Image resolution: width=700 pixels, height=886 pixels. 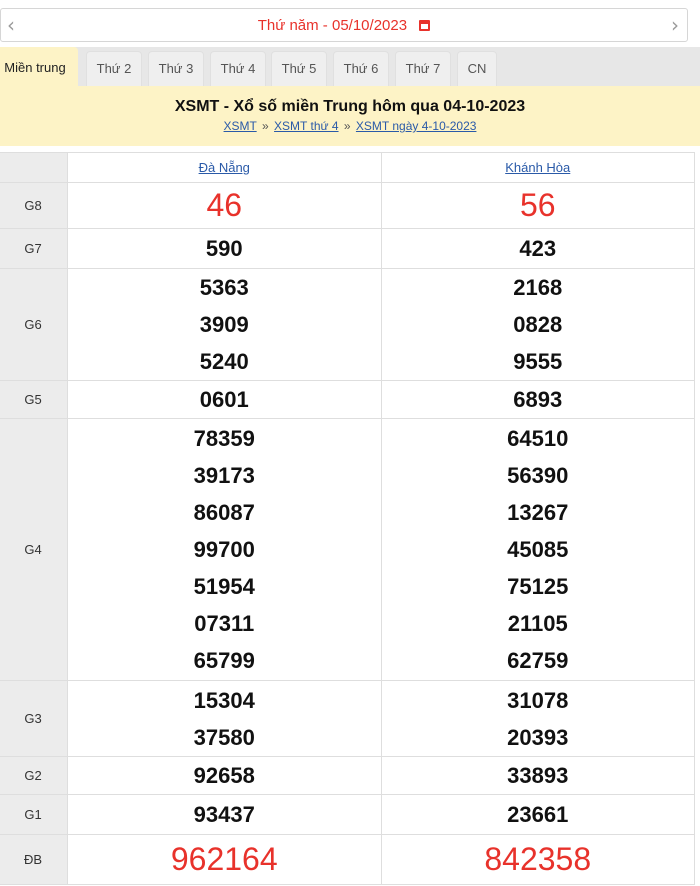 I want to click on province-header: Khánh Hòa, so click(x=537, y=167).